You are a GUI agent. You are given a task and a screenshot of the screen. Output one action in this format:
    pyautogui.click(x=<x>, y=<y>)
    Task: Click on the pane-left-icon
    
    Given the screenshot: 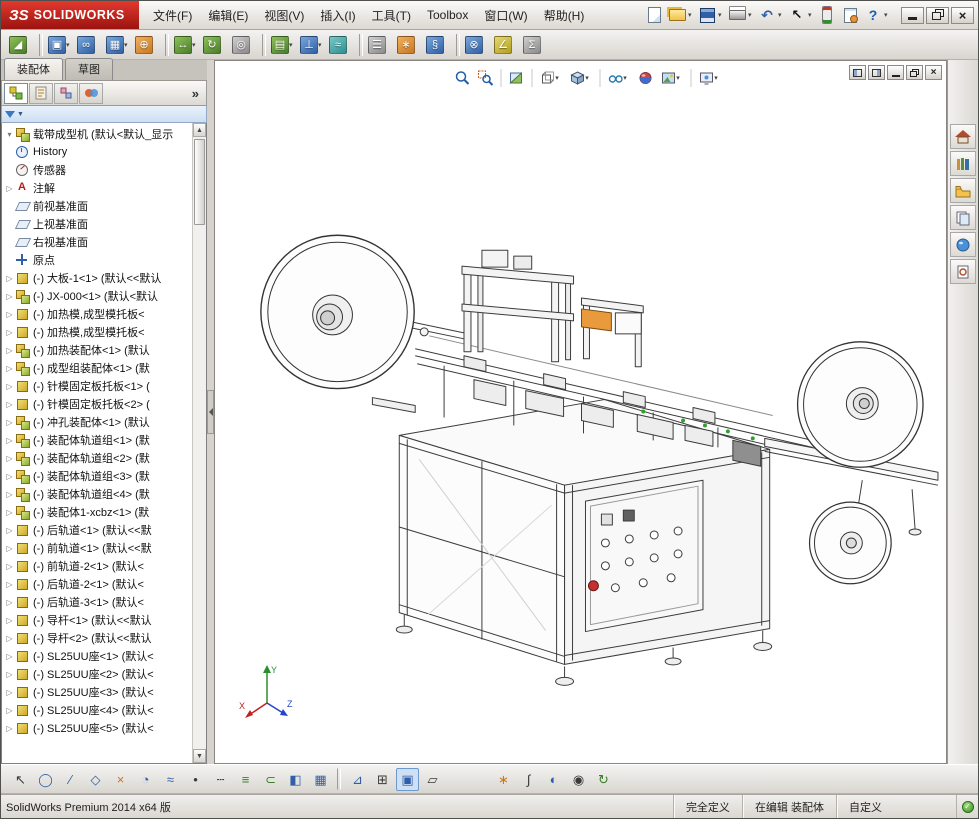 What is the action you would take?
    pyautogui.click(x=857, y=72)
    